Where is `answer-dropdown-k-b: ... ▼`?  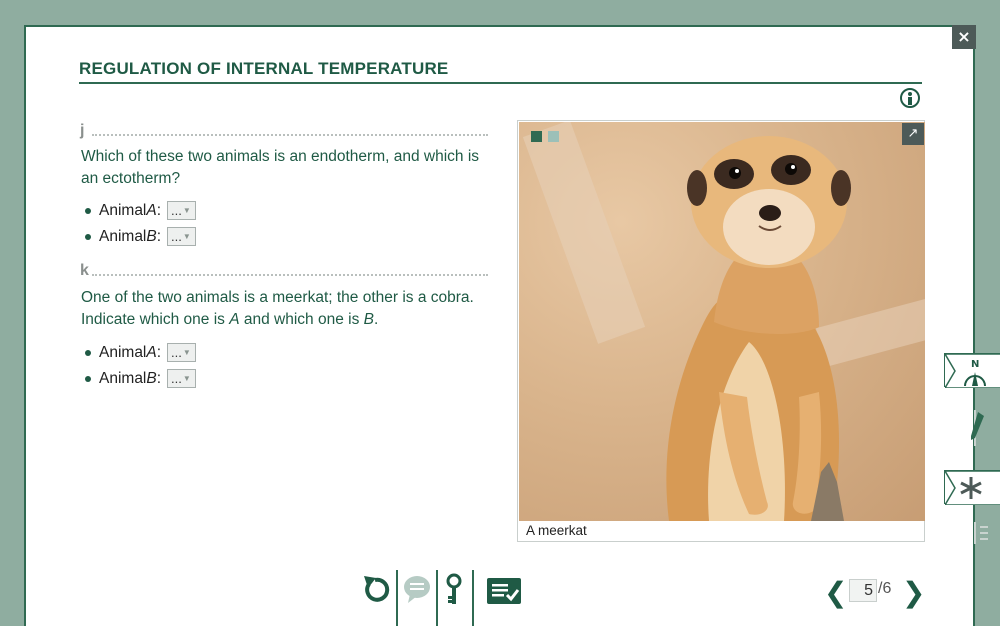
answer-dropdown-k-b: ... ▼ is located at coordinates (182, 378).